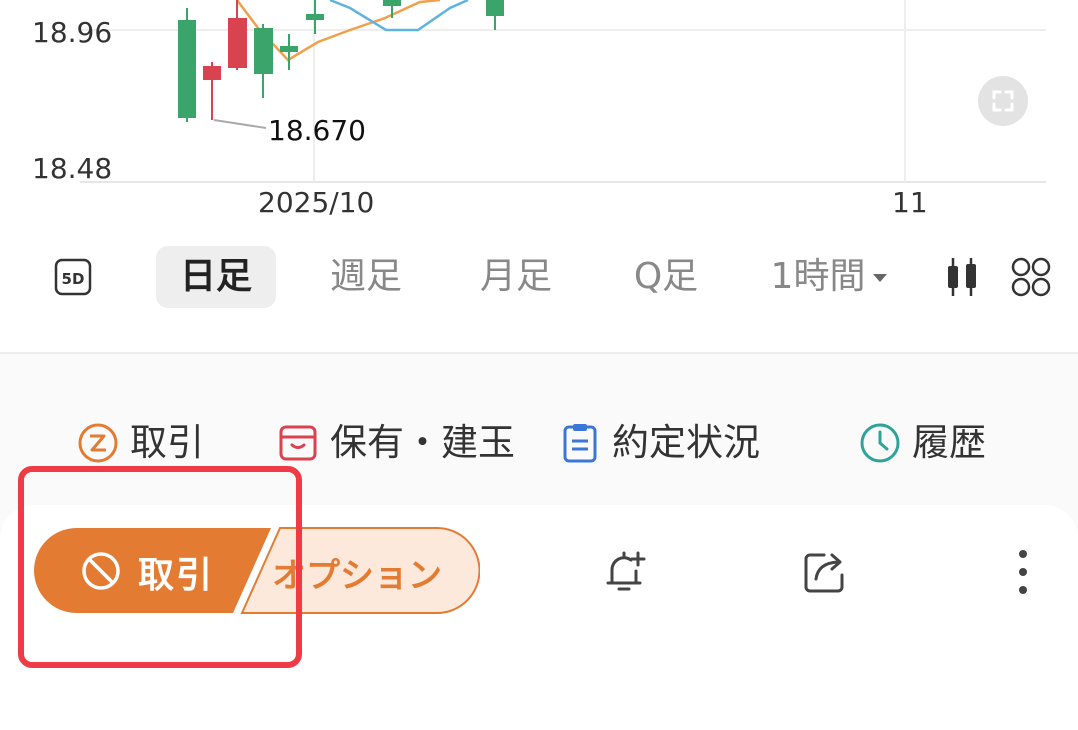 The image size is (1078, 730). What do you see at coordinates (422, 442) in the screenshot?
I see `quick-action-label: 保有・建玉` at bounding box center [422, 442].